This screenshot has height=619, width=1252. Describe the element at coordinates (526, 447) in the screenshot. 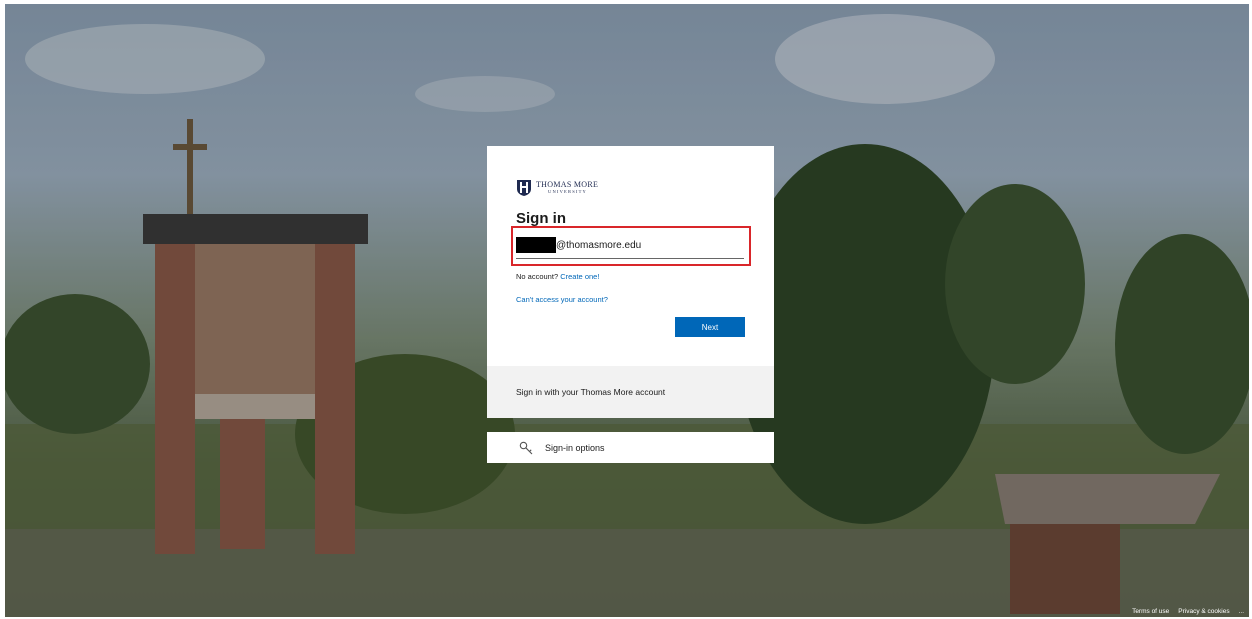

I see `key-icon` at that location.